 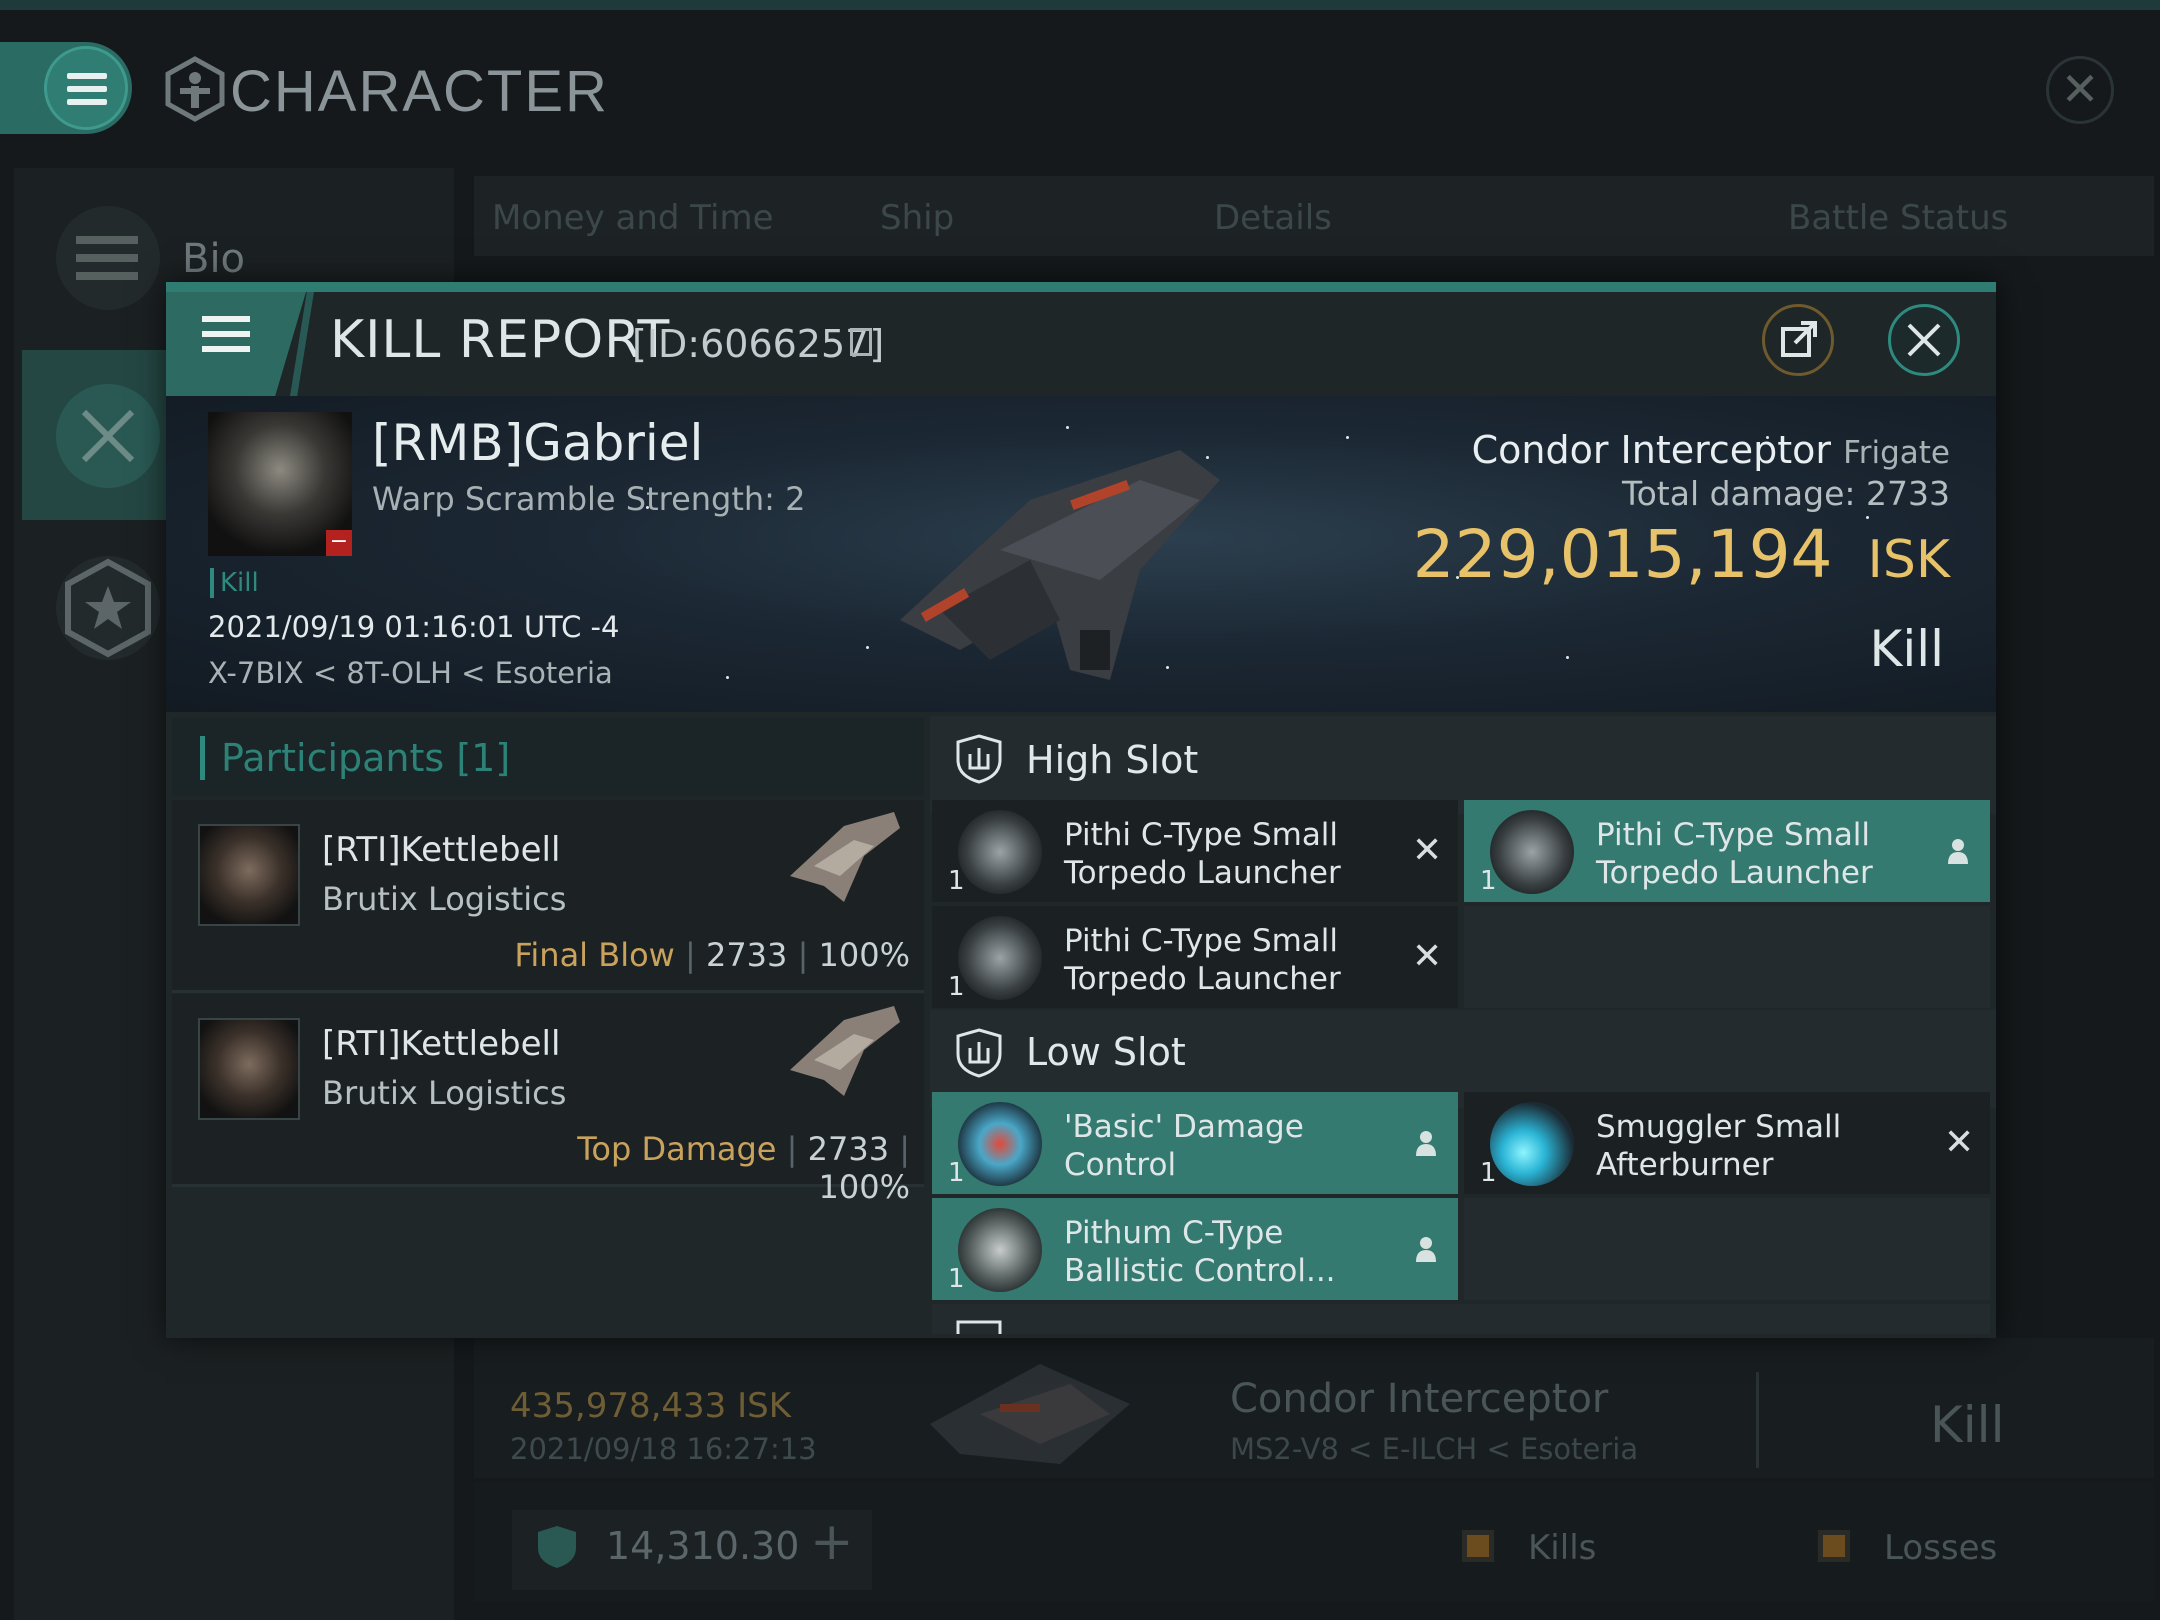 I want to click on module-name-line-1: Smuggler Small, so click(x=1719, y=1127).